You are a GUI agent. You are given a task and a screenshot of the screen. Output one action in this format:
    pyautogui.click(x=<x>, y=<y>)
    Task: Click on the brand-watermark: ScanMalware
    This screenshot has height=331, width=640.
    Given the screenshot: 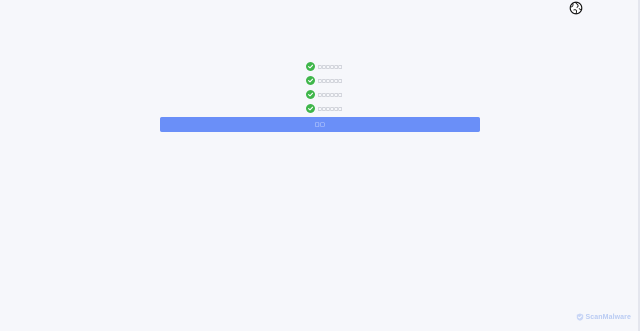 What is the action you would take?
    pyautogui.click(x=603, y=317)
    